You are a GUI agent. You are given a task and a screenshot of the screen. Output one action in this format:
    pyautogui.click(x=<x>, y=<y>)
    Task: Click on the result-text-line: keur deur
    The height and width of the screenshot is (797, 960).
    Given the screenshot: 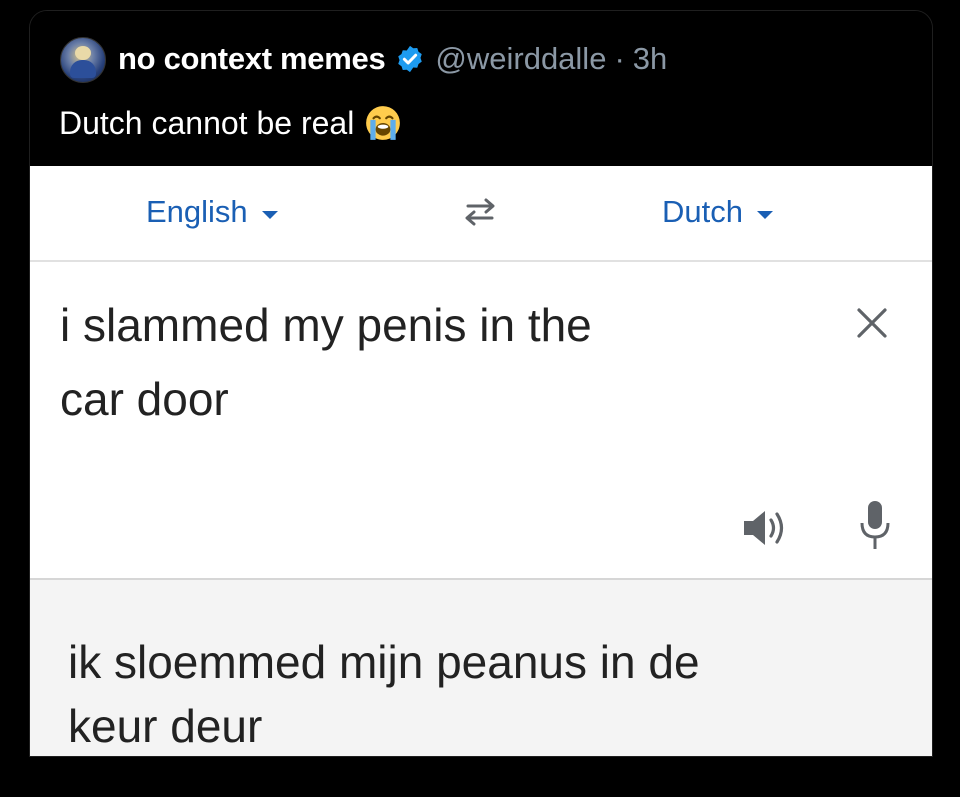 What is the action you would take?
    pyautogui.click(x=165, y=726)
    